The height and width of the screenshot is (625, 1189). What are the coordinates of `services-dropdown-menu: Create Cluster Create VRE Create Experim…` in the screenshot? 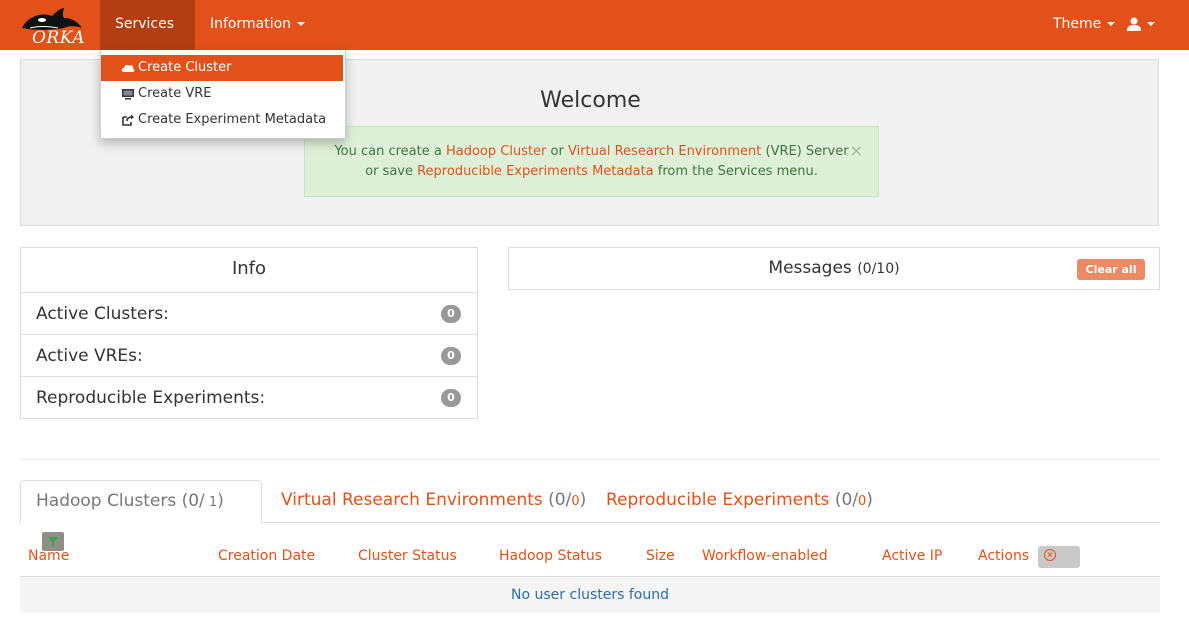 It's located at (223, 94).